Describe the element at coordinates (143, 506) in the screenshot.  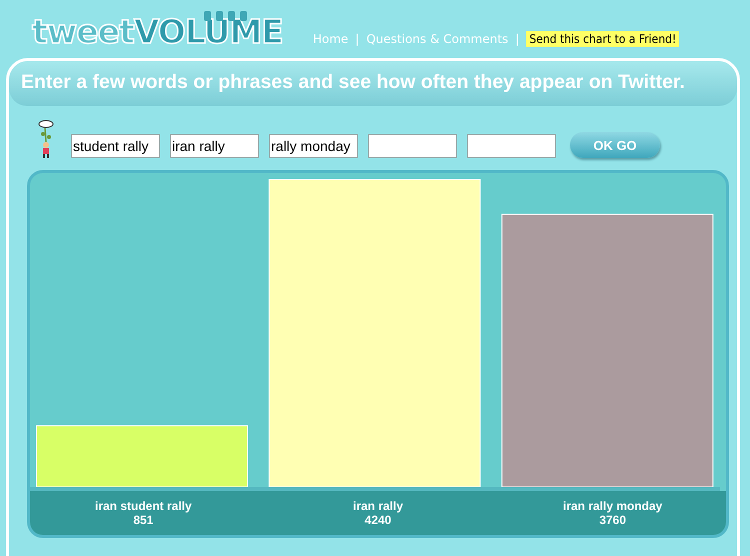
I see `bar-label: iran student rally` at that location.